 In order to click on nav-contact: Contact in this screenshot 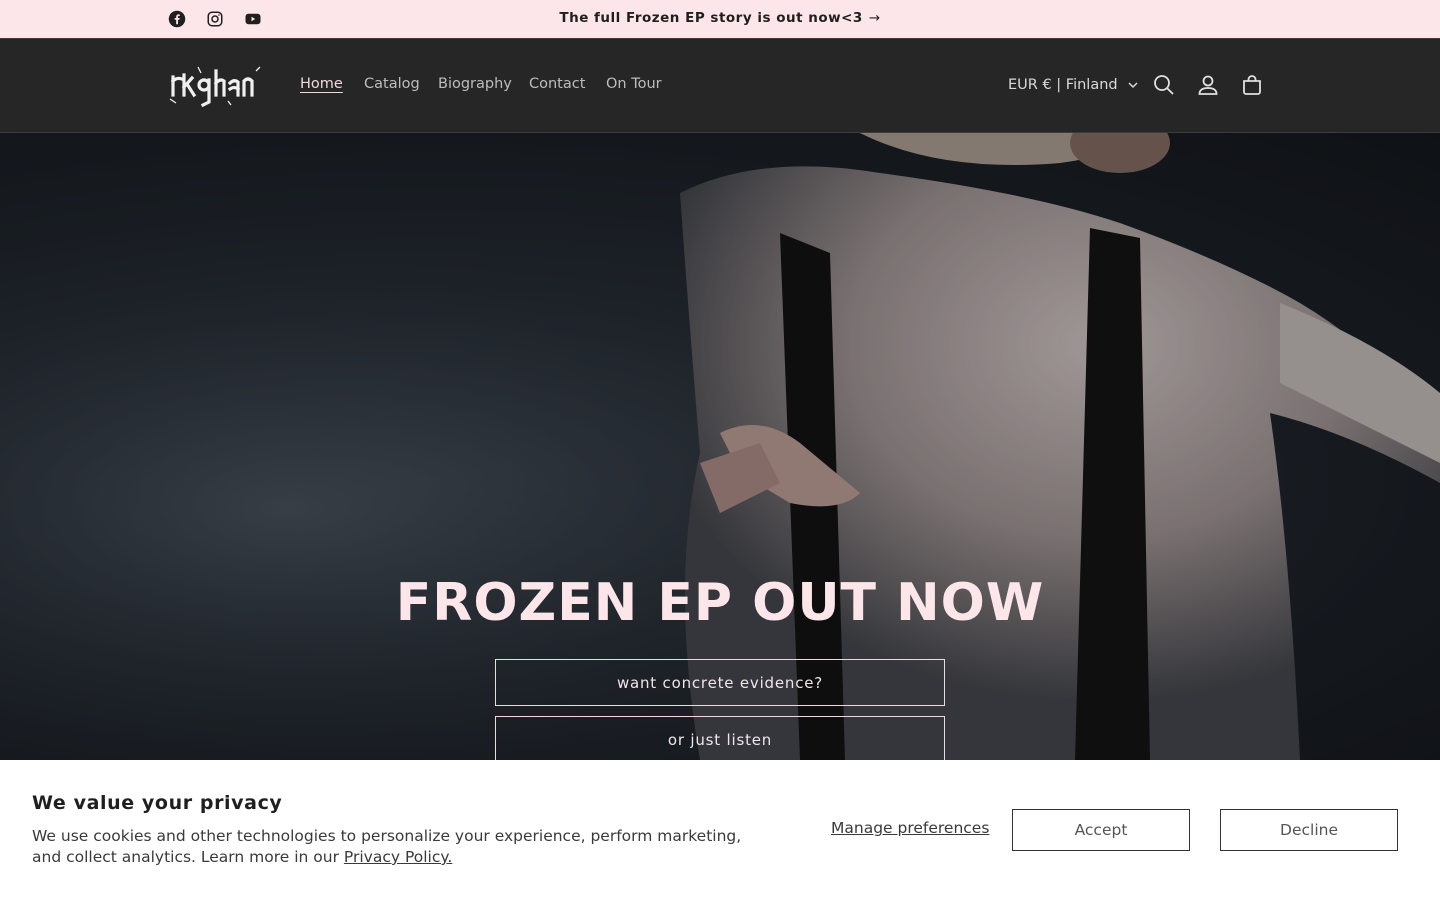, I will do `click(557, 84)`.